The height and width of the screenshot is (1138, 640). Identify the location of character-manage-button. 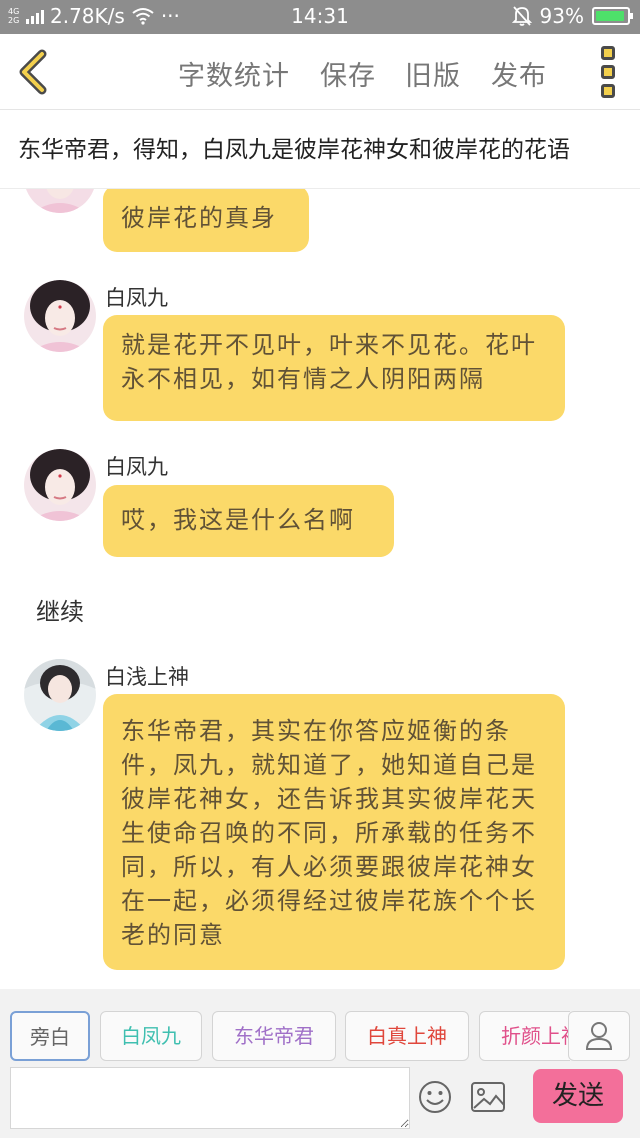
(599, 1036).